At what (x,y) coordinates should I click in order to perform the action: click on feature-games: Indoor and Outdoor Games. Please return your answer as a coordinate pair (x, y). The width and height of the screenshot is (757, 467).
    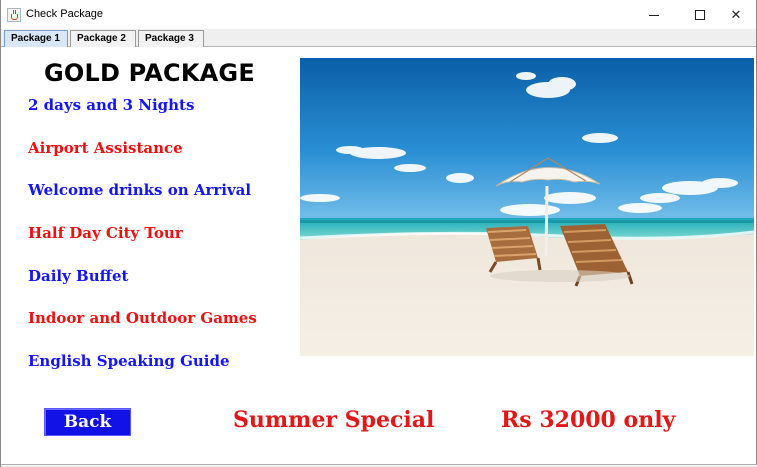
    Looking at the image, I should click on (142, 318).